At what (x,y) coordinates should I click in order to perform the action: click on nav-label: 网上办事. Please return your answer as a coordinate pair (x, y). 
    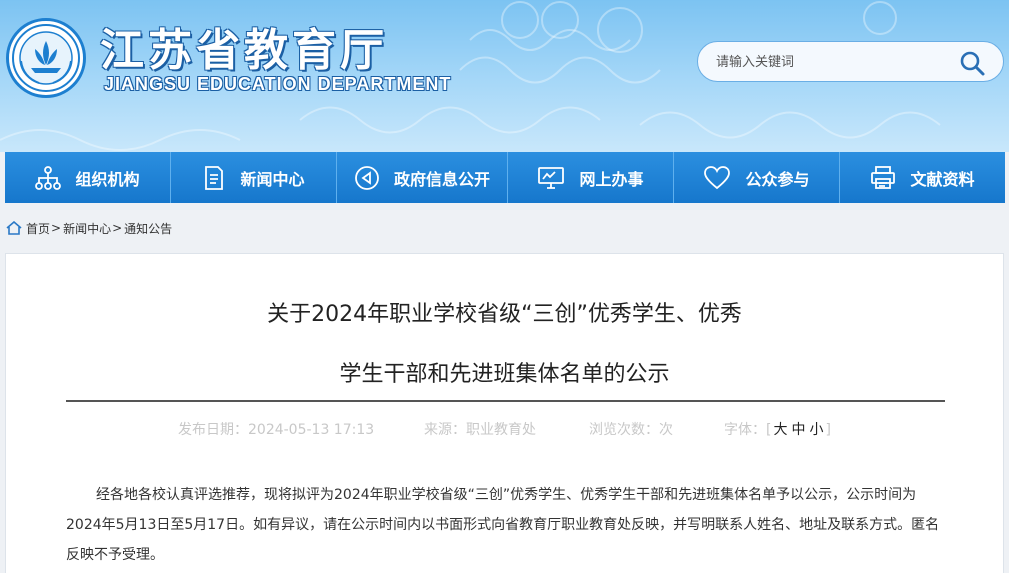
    Looking at the image, I should click on (611, 179).